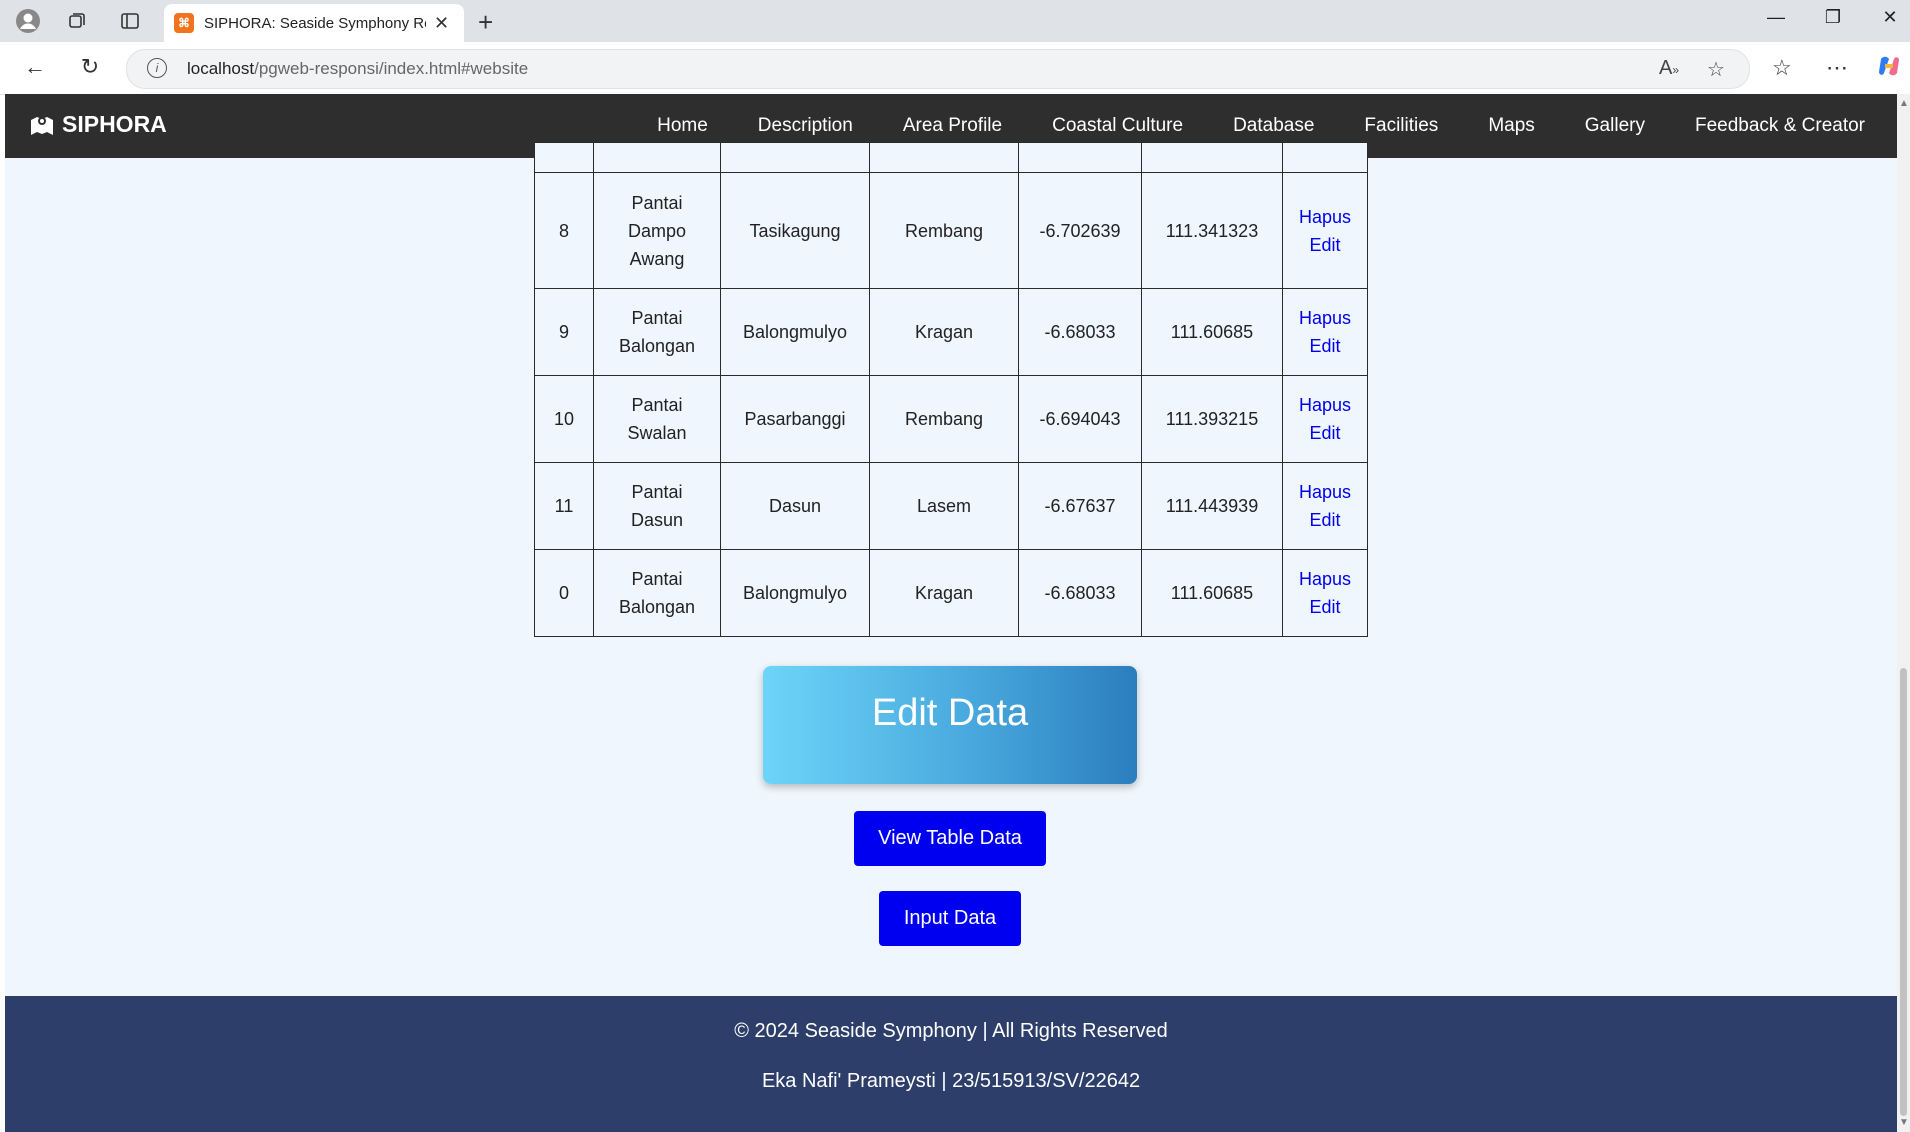 The width and height of the screenshot is (1910, 1132). What do you see at coordinates (657, 230) in the screenshot?
I see `cell-nama: Pantai Dampo Awang` at bounding box center [657, 230].